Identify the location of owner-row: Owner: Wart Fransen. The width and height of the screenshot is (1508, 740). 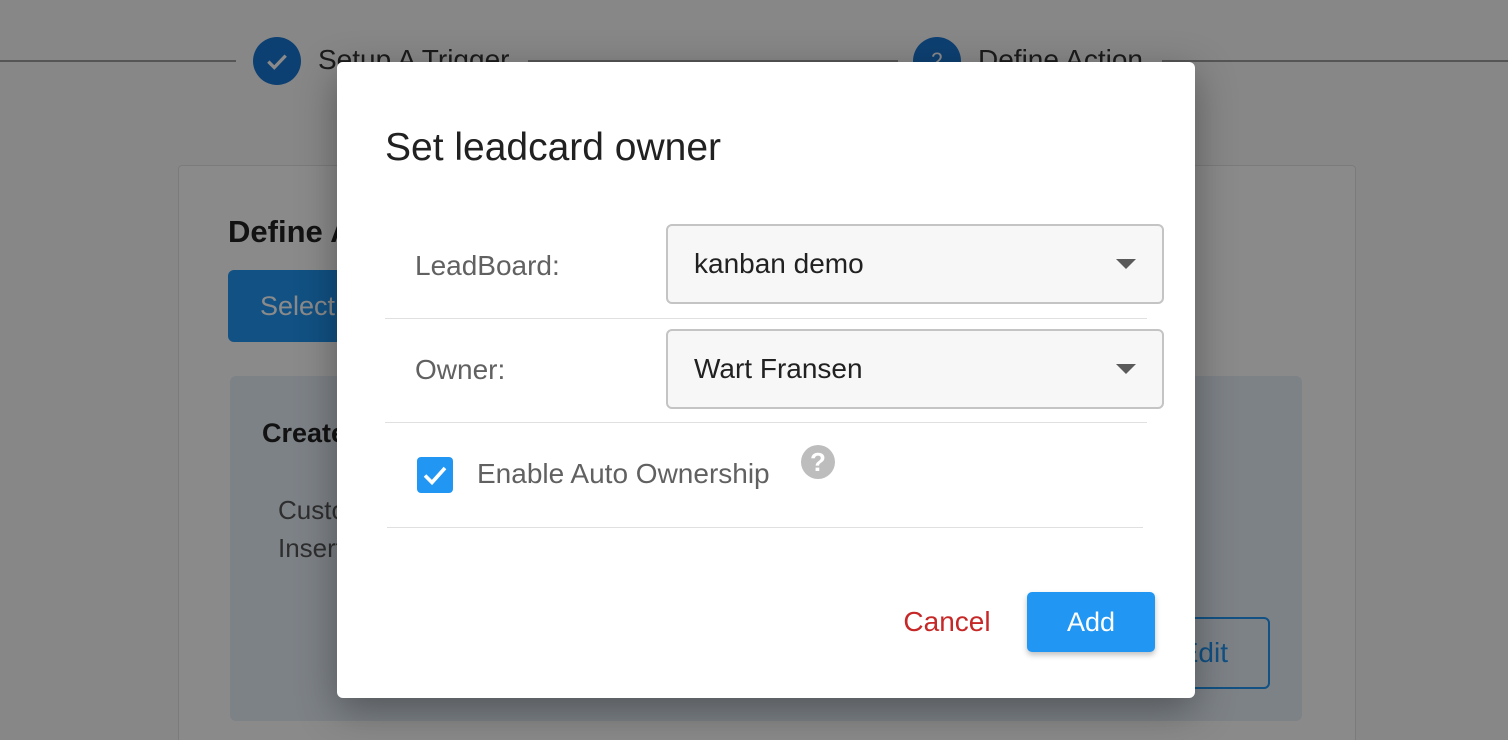
(774, 370).